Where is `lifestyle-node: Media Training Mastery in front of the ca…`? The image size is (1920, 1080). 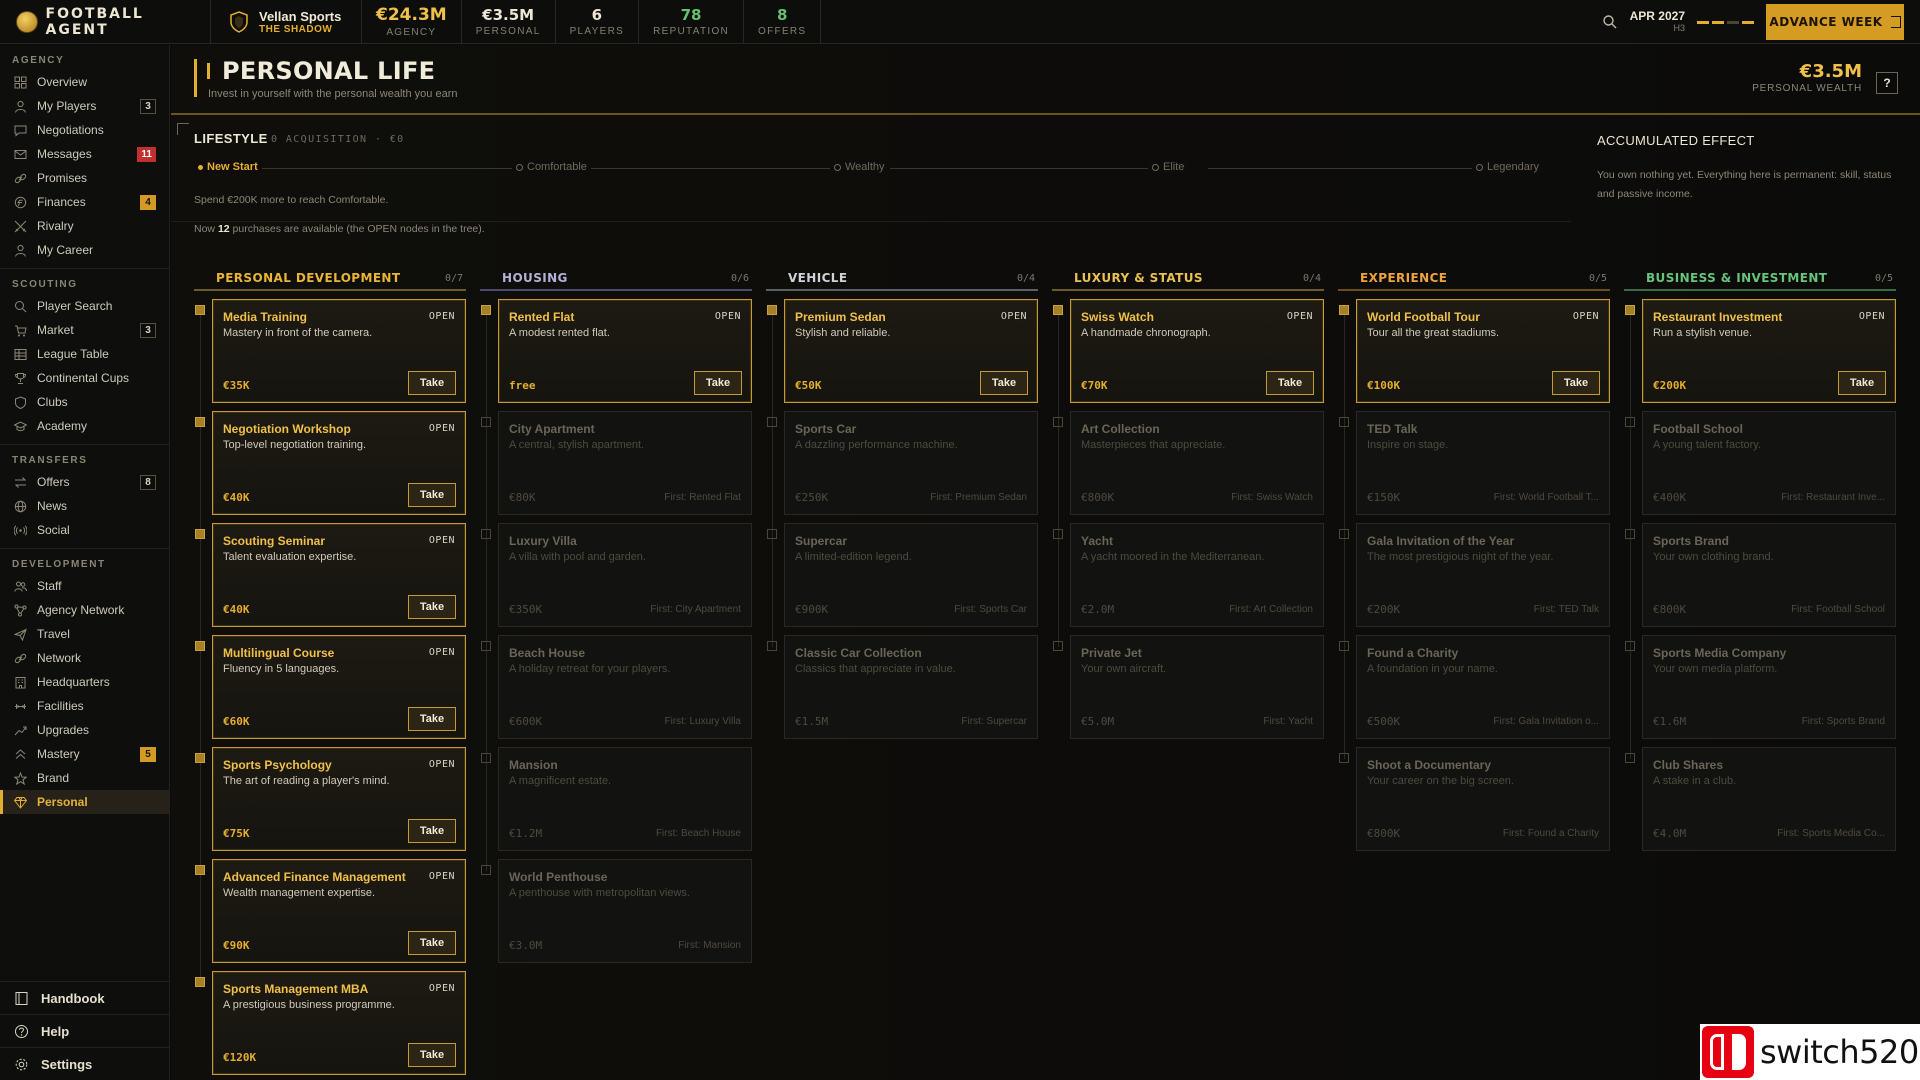
lifestyle-node: Media Training Mastery in front of the ca… is located at coordinates (330, 351).